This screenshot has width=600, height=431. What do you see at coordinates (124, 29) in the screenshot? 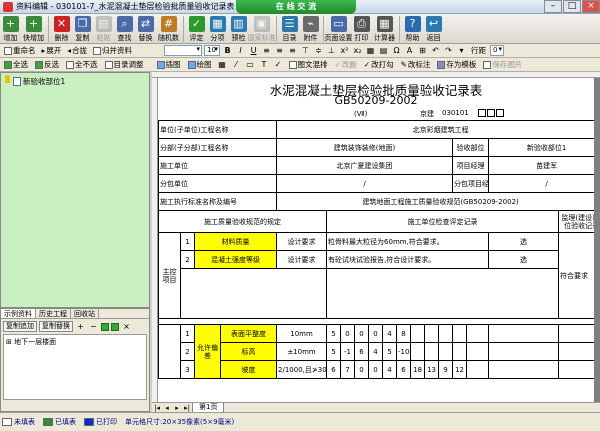
I see `toolbar-button-5: ⌕ 查找` at bounding box center [124, 29].